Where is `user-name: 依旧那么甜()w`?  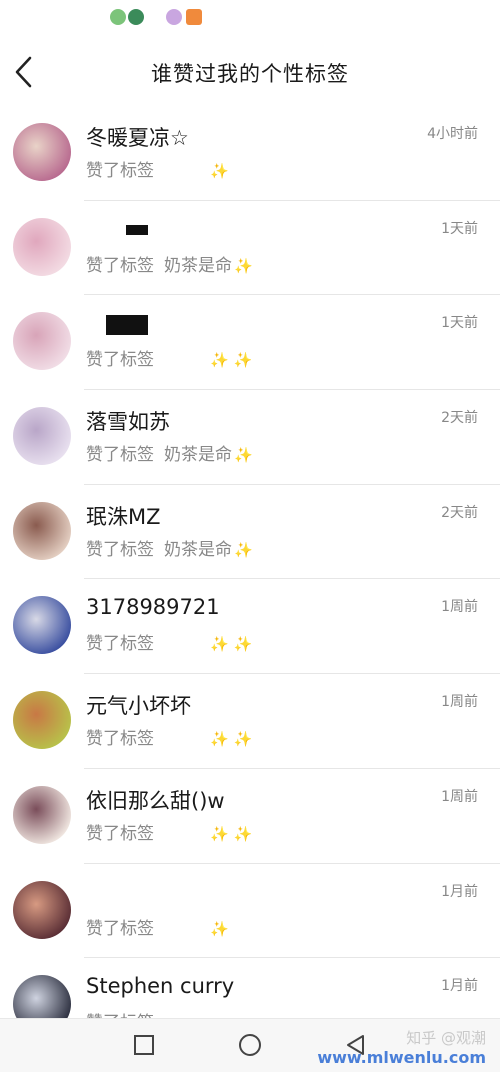 user-name: 依旧那么甜()w is located at coordinates (155, 800).